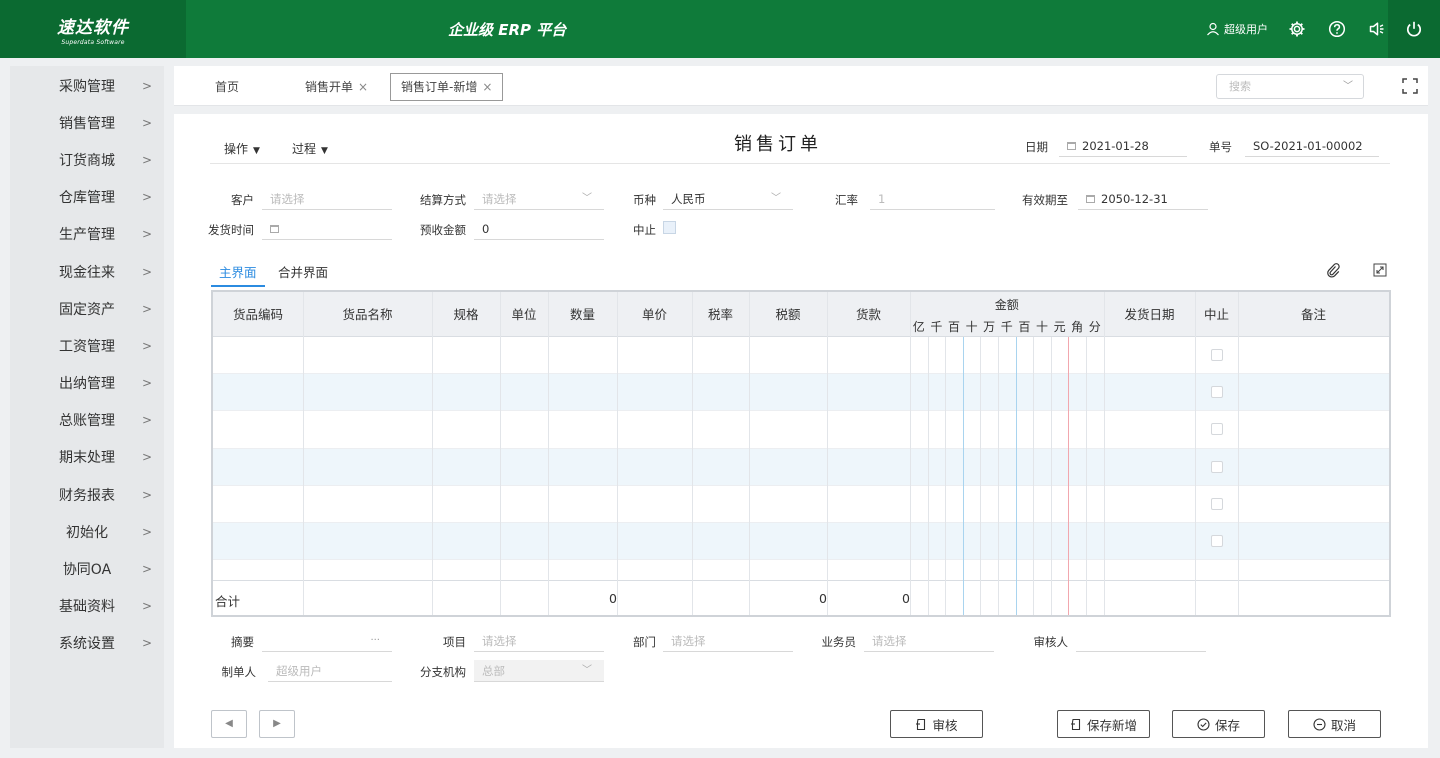 Image resolution: width=1440 pixels, height=758 pixels. Describe the element at coordinates (87, 159) in the screenshot. I see `sidebar-item: 订货商城 >` at that location.